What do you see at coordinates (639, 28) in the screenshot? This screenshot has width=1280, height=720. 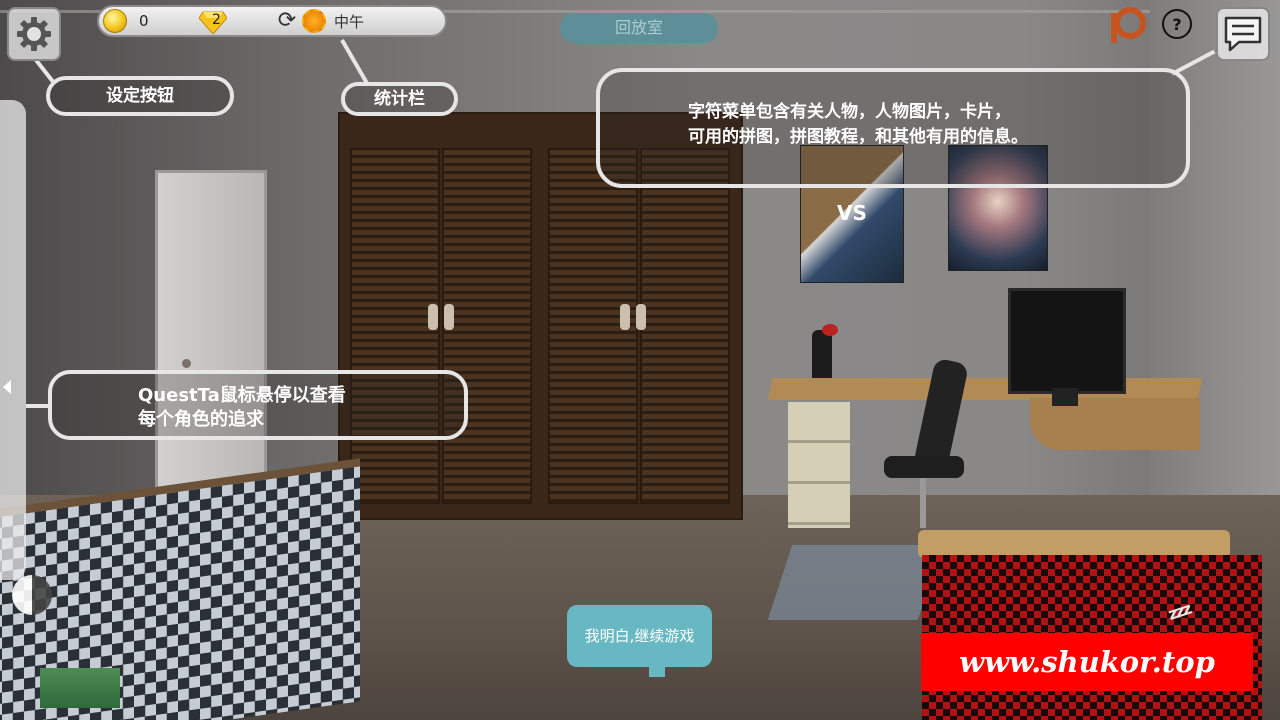 I see `replay-room-tab: 回放室` at bounding box center [639, 28].